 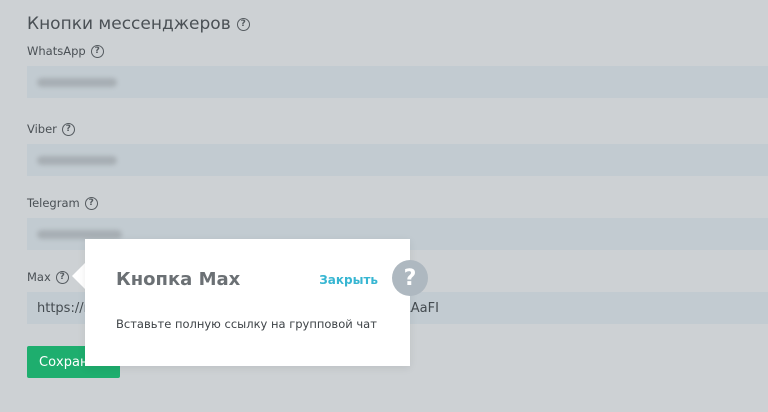 I want to click on popup-arrow, so click(x=79, y=276).